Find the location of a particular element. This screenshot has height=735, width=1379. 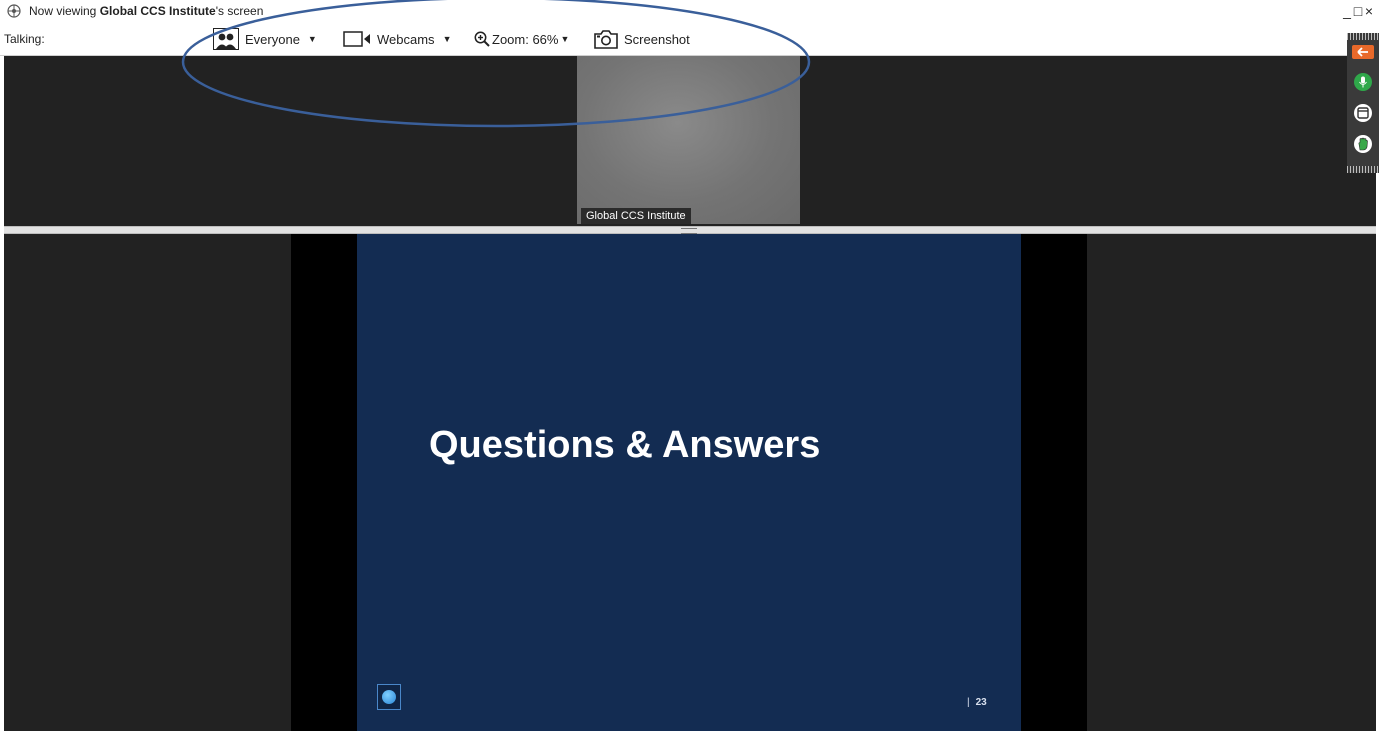

maximize-button: □ is located at coordinates (1358, 11).